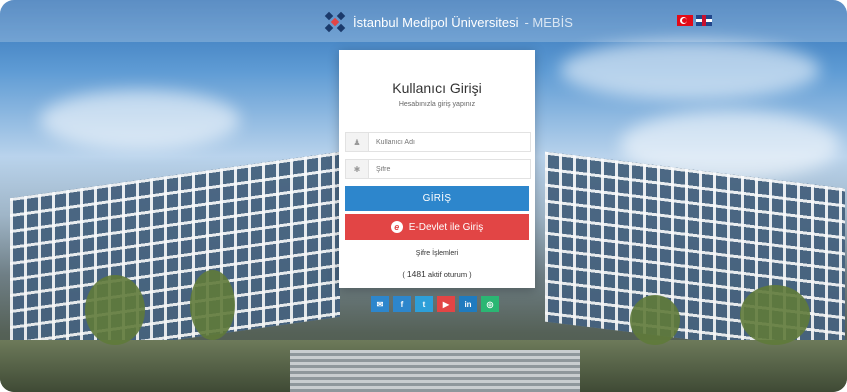  What do you see at coordinates (548, 22) in the screenshot?
I see `brand-suffix: - MEBİS` at bounding box center [548, 22].